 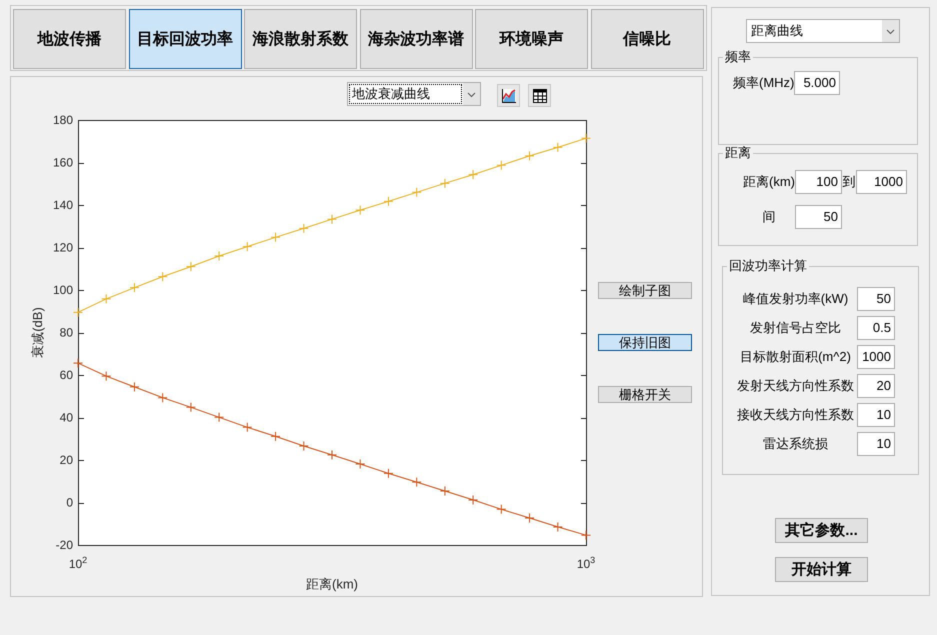 What do you see at coordinates (78, 562) in the screenshot?
I see `tick-label: 10$^{2}$` at bounding box center [78, 562].